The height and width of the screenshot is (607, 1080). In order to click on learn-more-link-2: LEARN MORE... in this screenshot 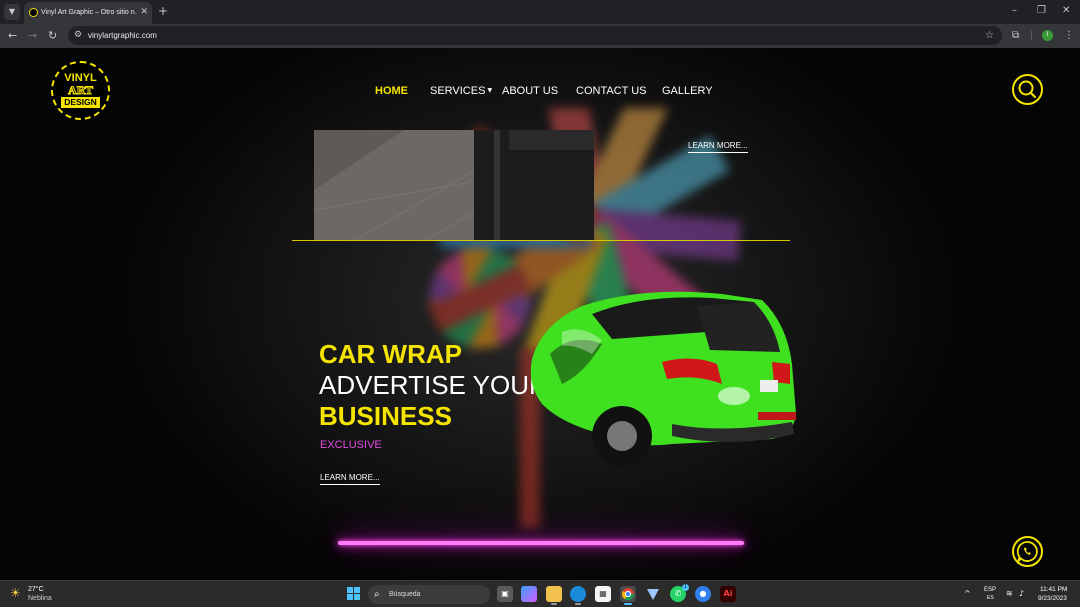, I will do `click(350, 479)`.